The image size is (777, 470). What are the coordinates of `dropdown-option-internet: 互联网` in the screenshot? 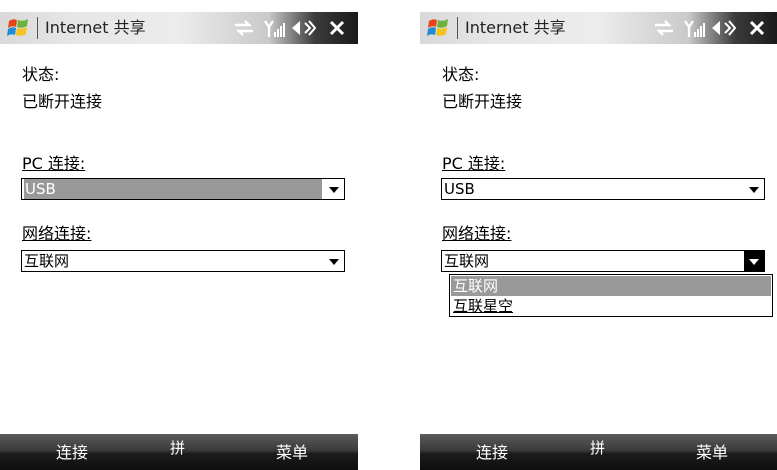 It's located at (611, 286).